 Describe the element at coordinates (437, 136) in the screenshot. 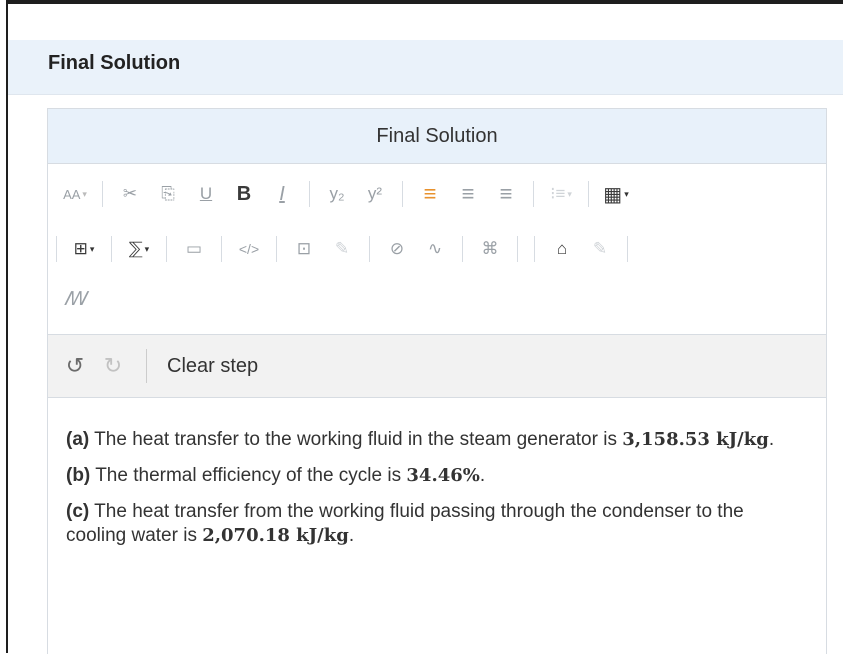

I see `editor-title: Final Solution` at that location.